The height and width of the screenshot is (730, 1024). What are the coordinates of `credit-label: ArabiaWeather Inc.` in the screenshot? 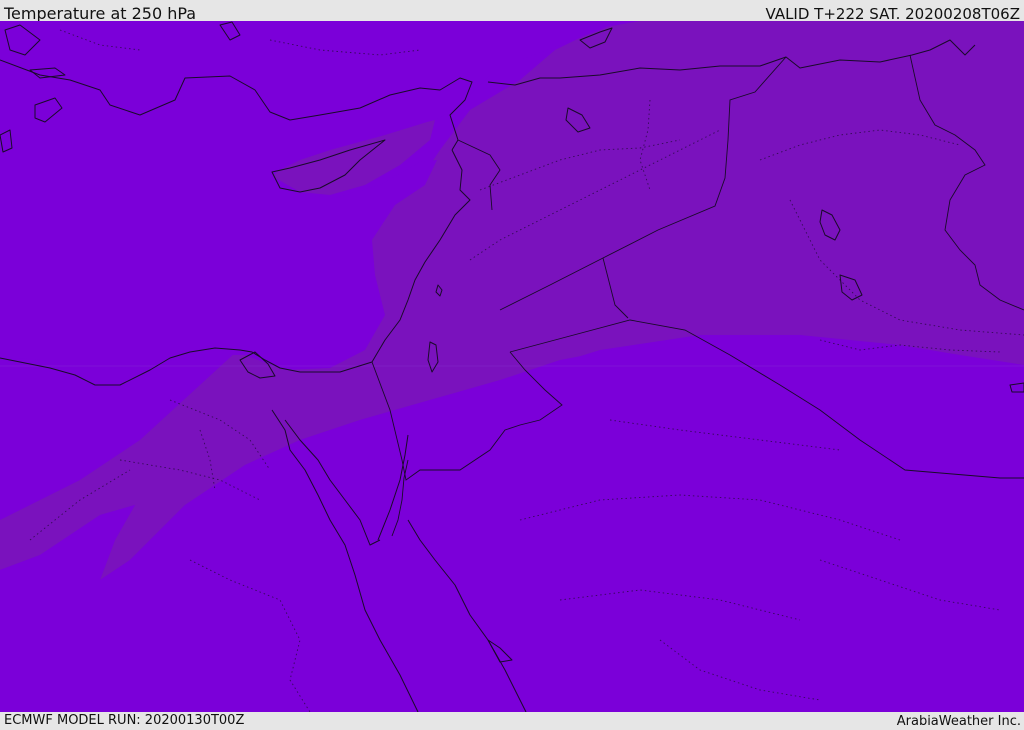 It's located at (958, 721).